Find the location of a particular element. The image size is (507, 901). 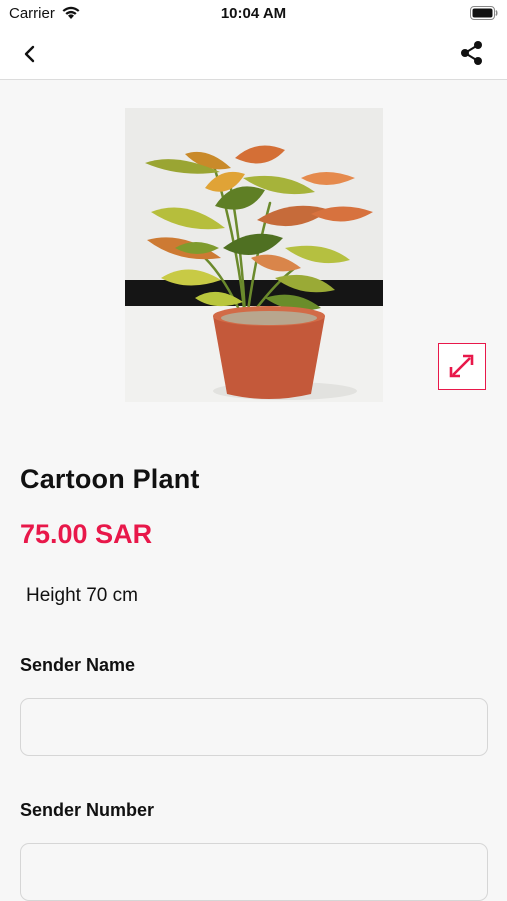

status-bar: Carrier 10:04 AM is located at coordinates (253, 14).